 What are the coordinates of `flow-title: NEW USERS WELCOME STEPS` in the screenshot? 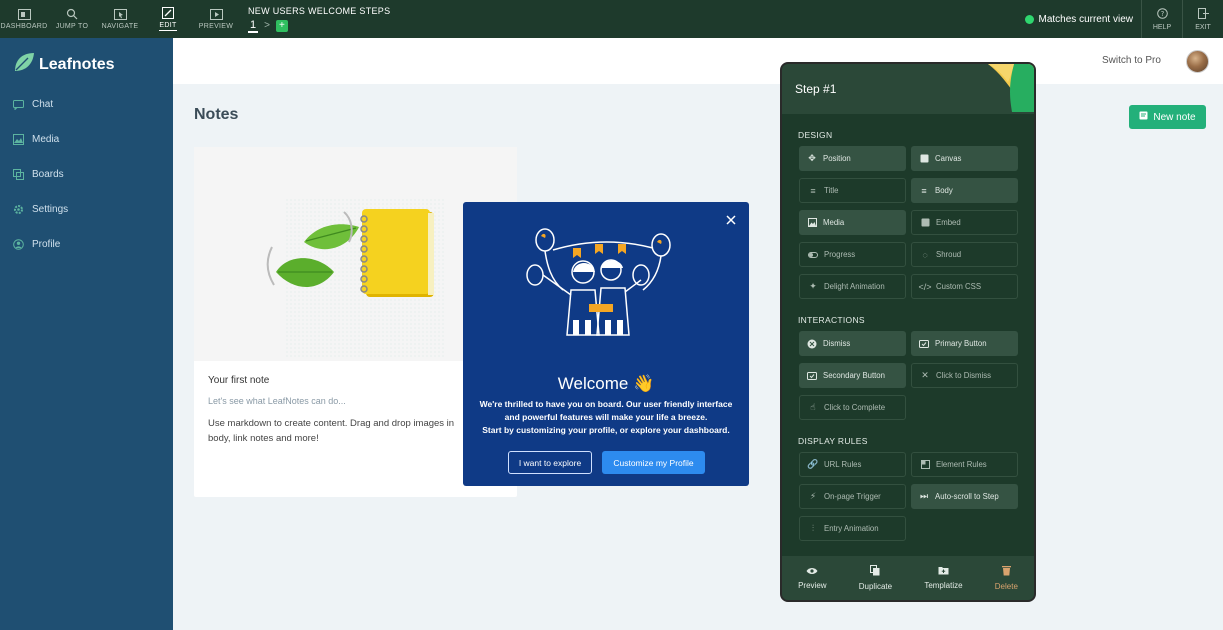 It's located at (319, 10).